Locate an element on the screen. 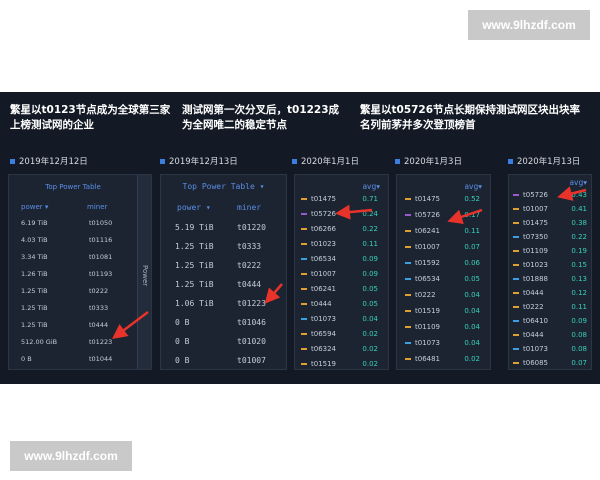 The height and width of the screenshot is (480, 600). arrow-card3 is located at coordinates (354, 212).